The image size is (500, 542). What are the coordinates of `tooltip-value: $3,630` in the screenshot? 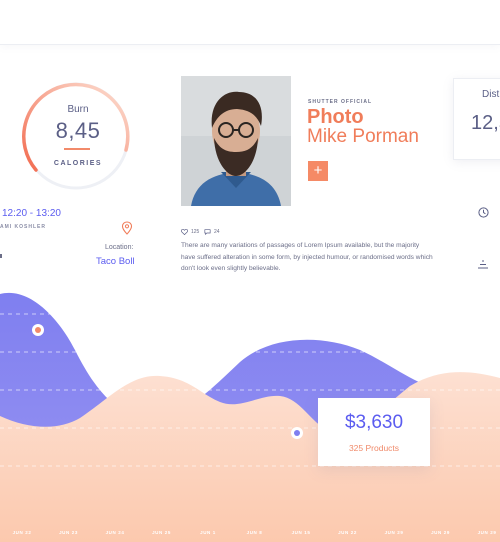 It's located at (374, 422).